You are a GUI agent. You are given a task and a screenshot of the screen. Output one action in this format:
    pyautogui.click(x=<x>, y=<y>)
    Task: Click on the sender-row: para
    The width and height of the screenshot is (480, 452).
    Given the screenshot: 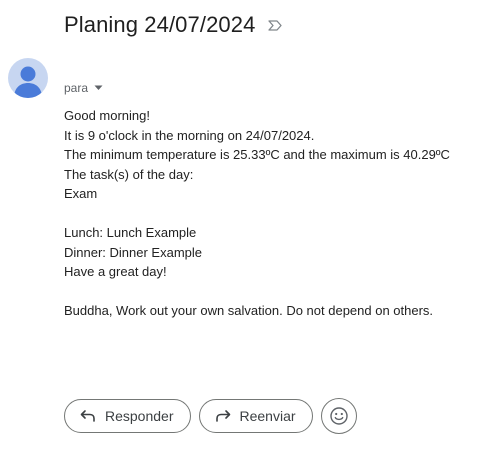 What is the action you would take?
    pyautogui.click(x=83, y=88)
    